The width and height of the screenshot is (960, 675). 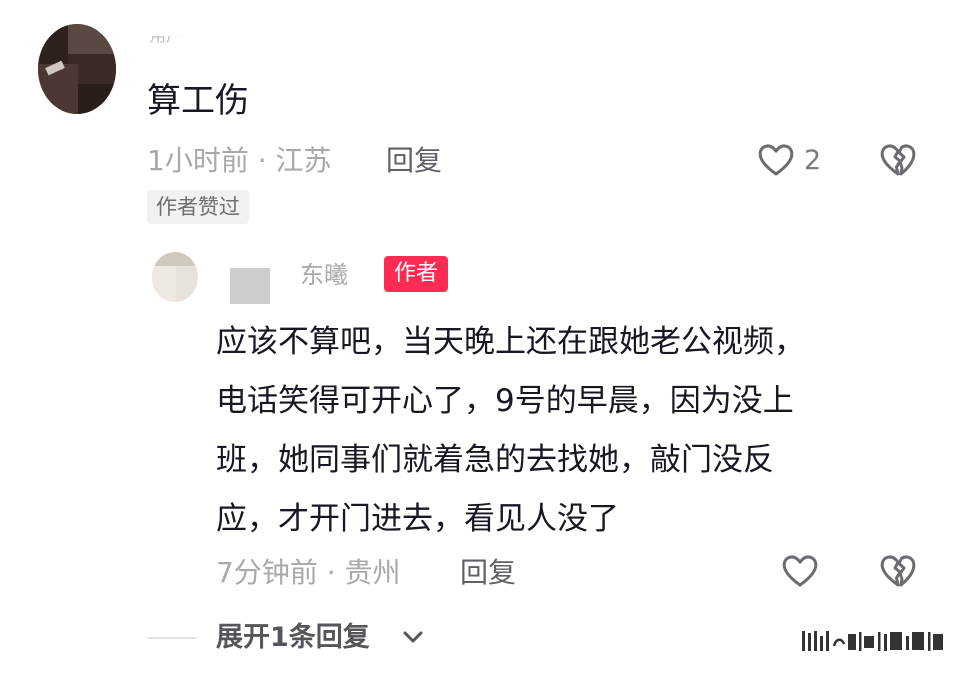 What do you see at coordinates (172, 638) in the screenshot?
I see `expand-divider` at bounding box center [172, 638].